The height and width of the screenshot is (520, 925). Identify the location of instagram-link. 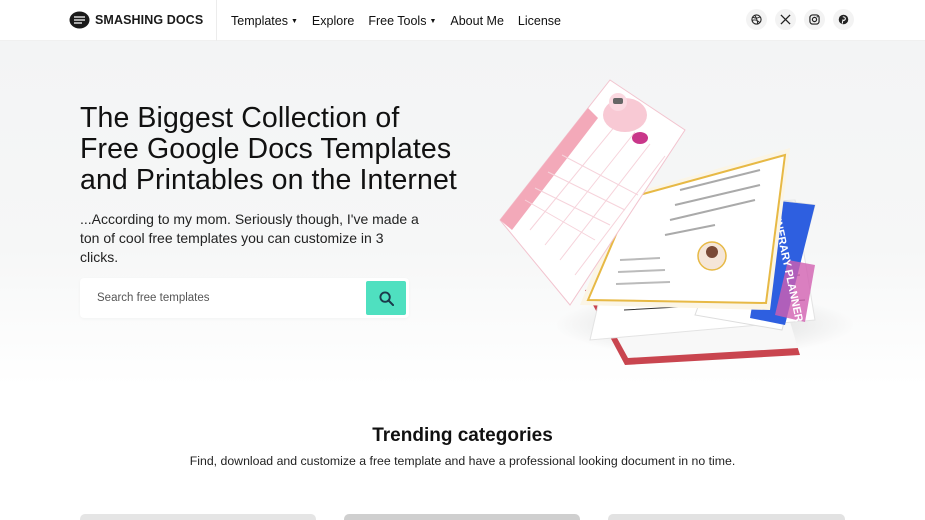
(814, 19).